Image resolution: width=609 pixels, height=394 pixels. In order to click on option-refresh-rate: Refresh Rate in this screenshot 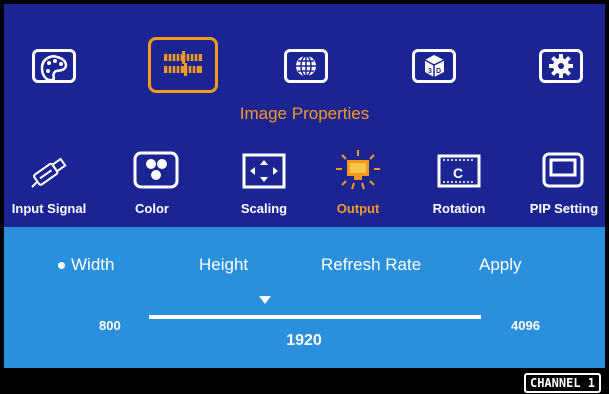, I will do `click(371, 265)`.